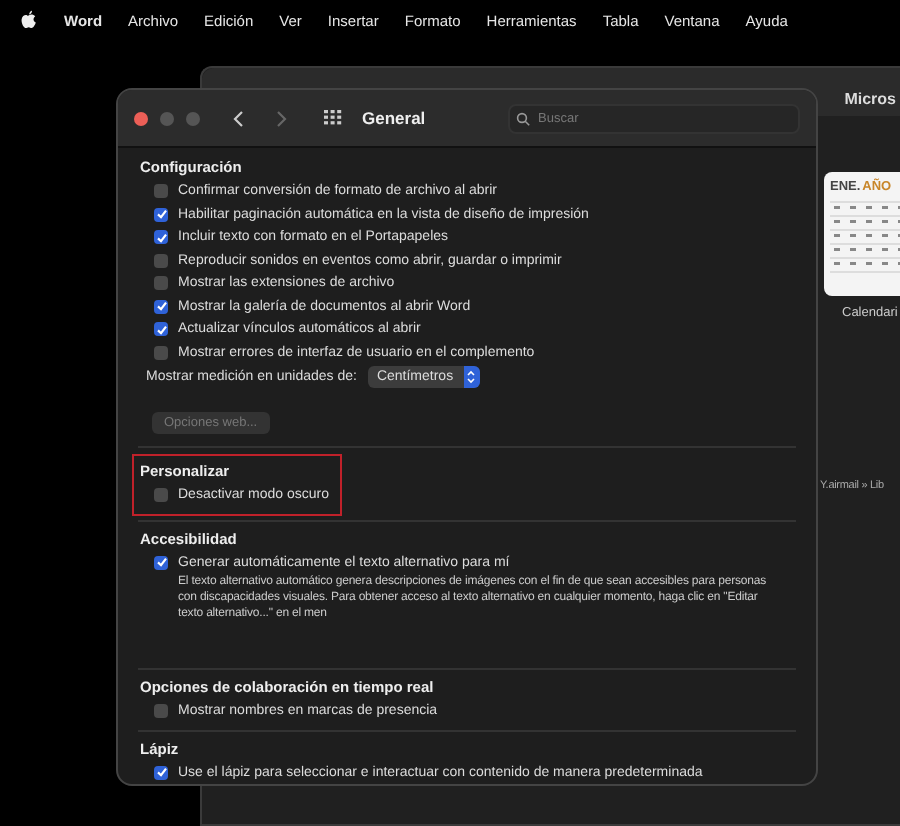 The image size is (900, 826). What do you see at coordinates (333, 118) in the screenshot?
I see `grid-icon` at bounding box center [333, 118].